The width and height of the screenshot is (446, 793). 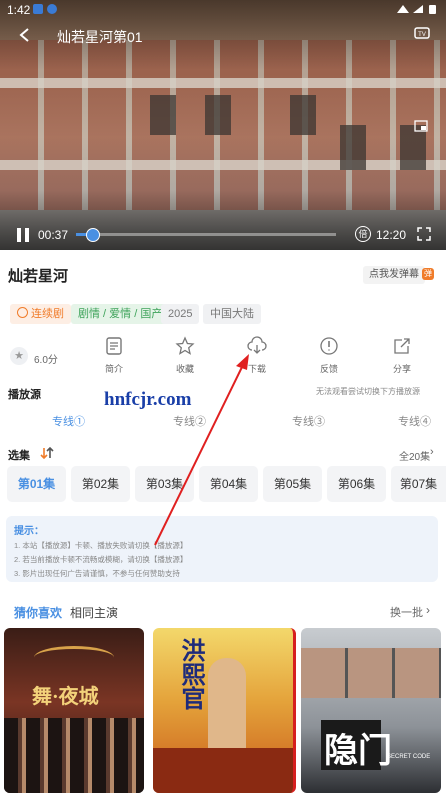 I want to click on tab-guess-you-like: 猜你喜欢, so click(x=38, y=612).